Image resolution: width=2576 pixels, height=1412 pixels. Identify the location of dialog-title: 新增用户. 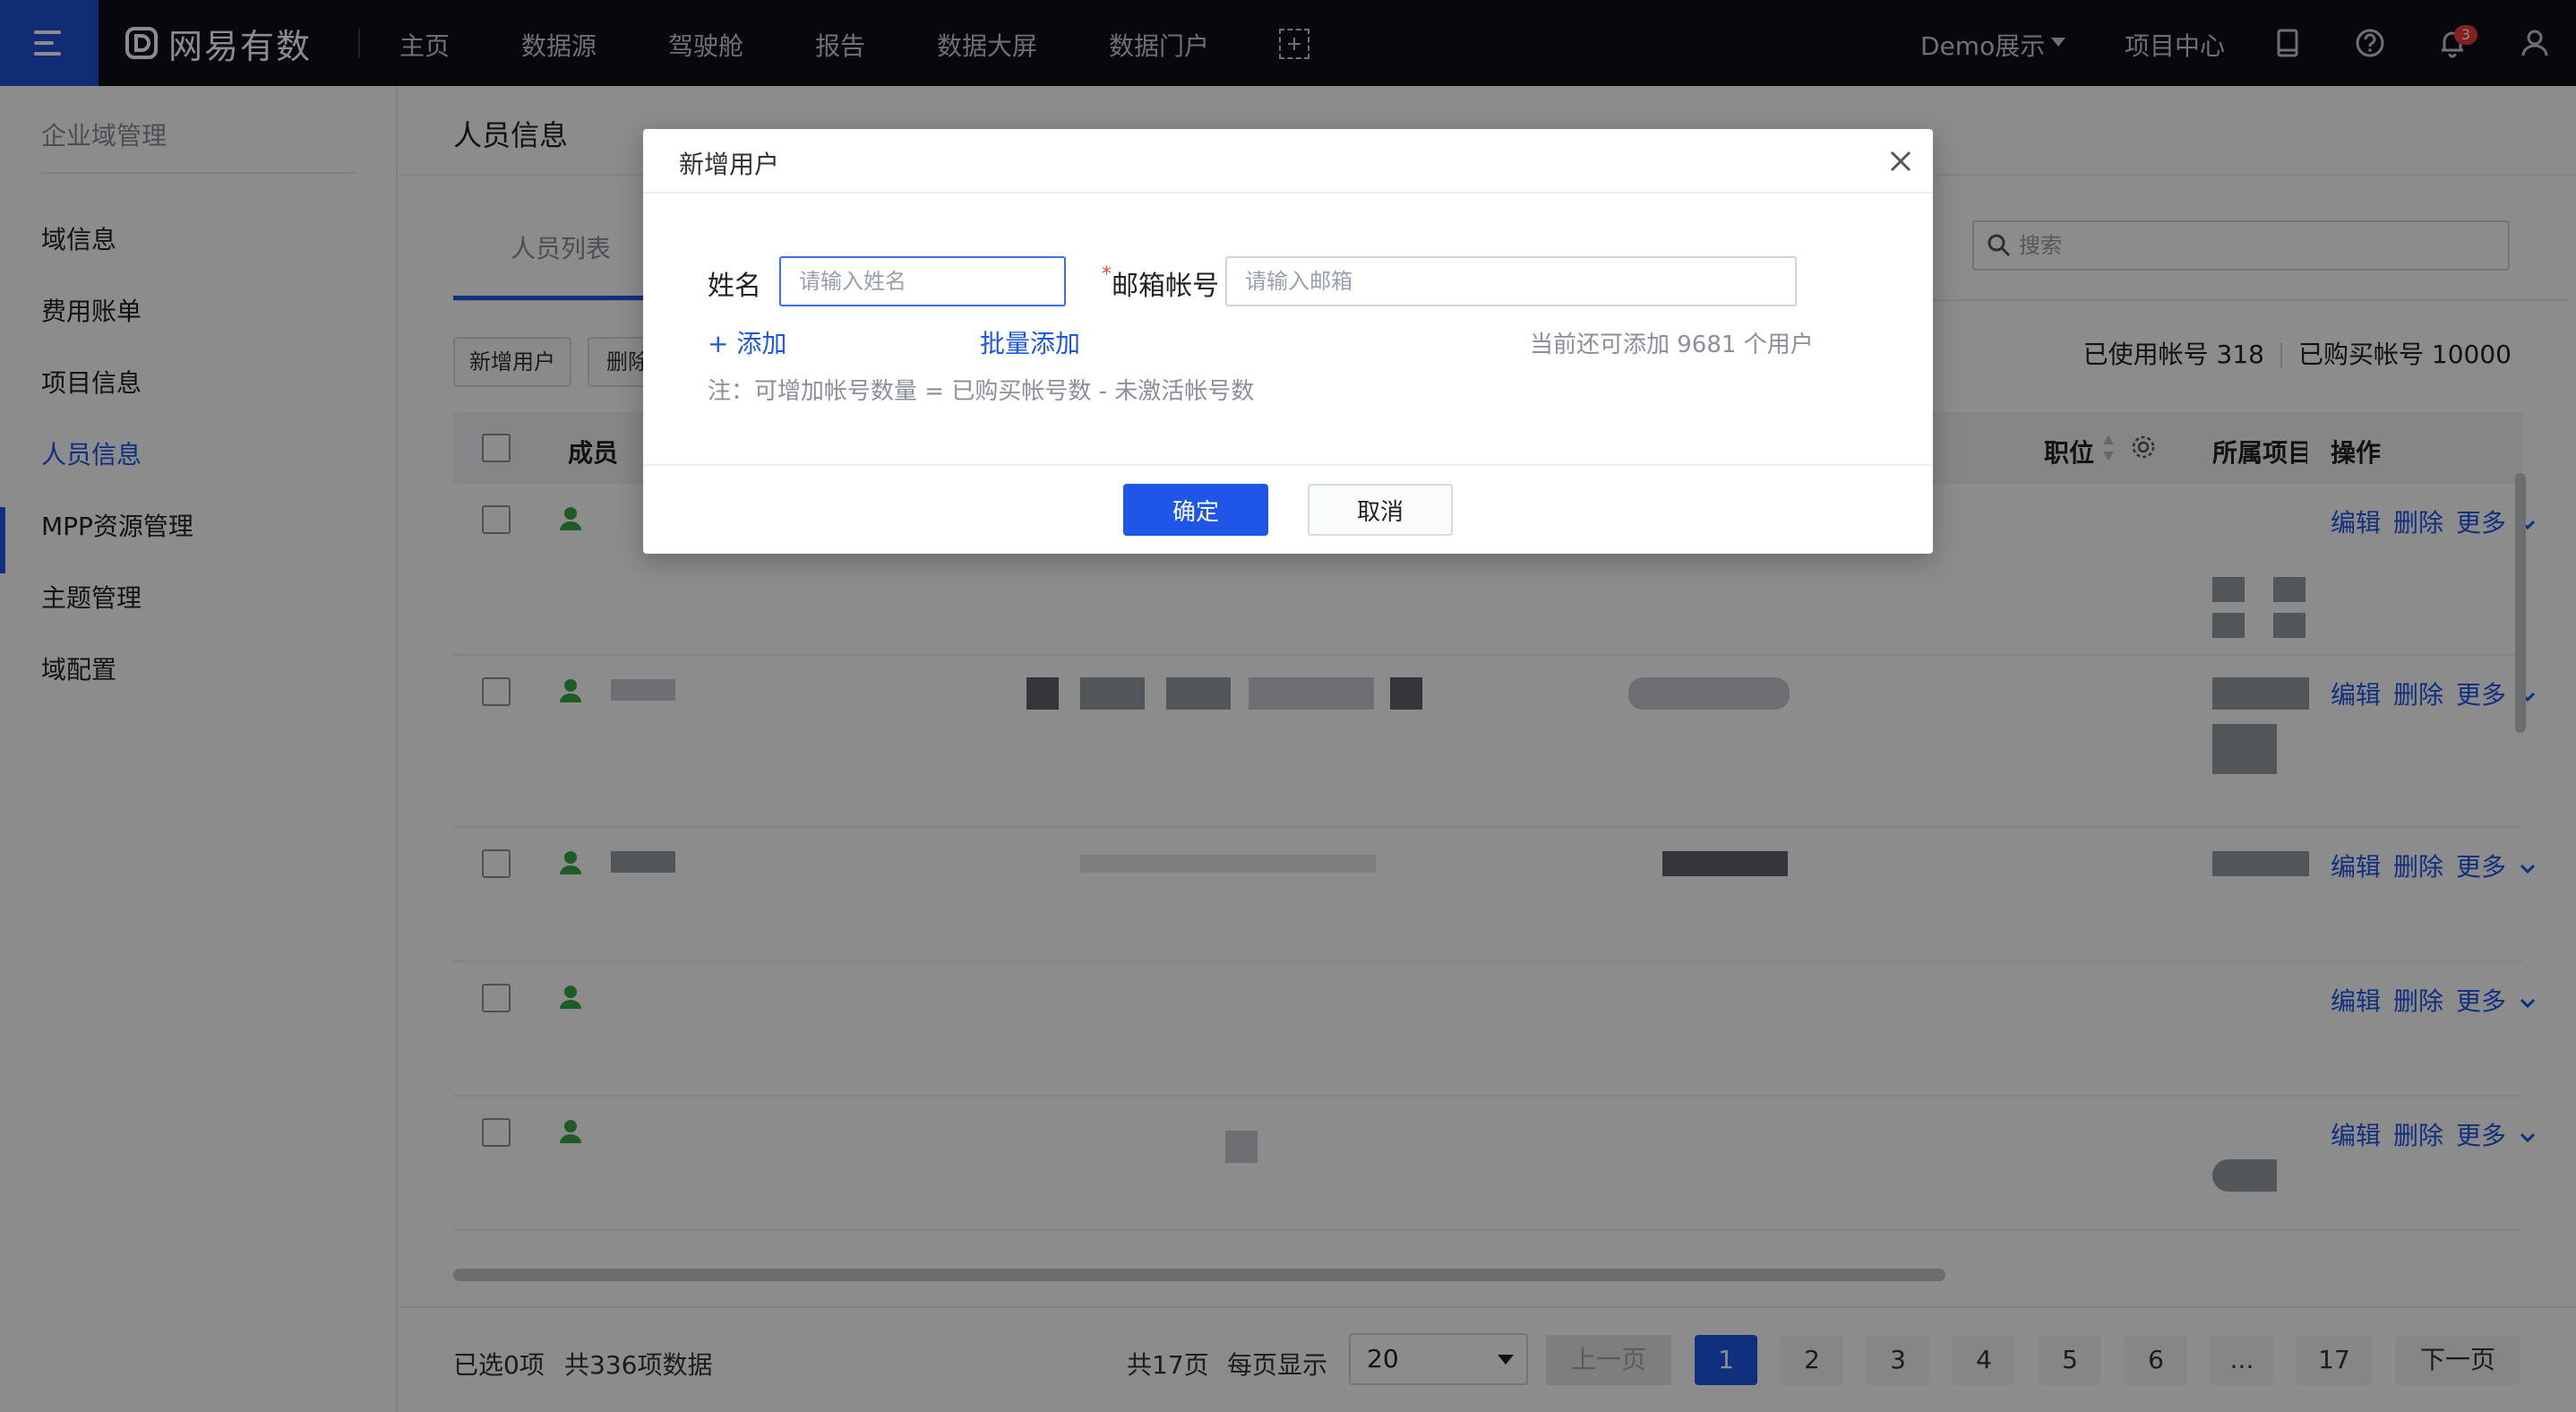
(729, 164).